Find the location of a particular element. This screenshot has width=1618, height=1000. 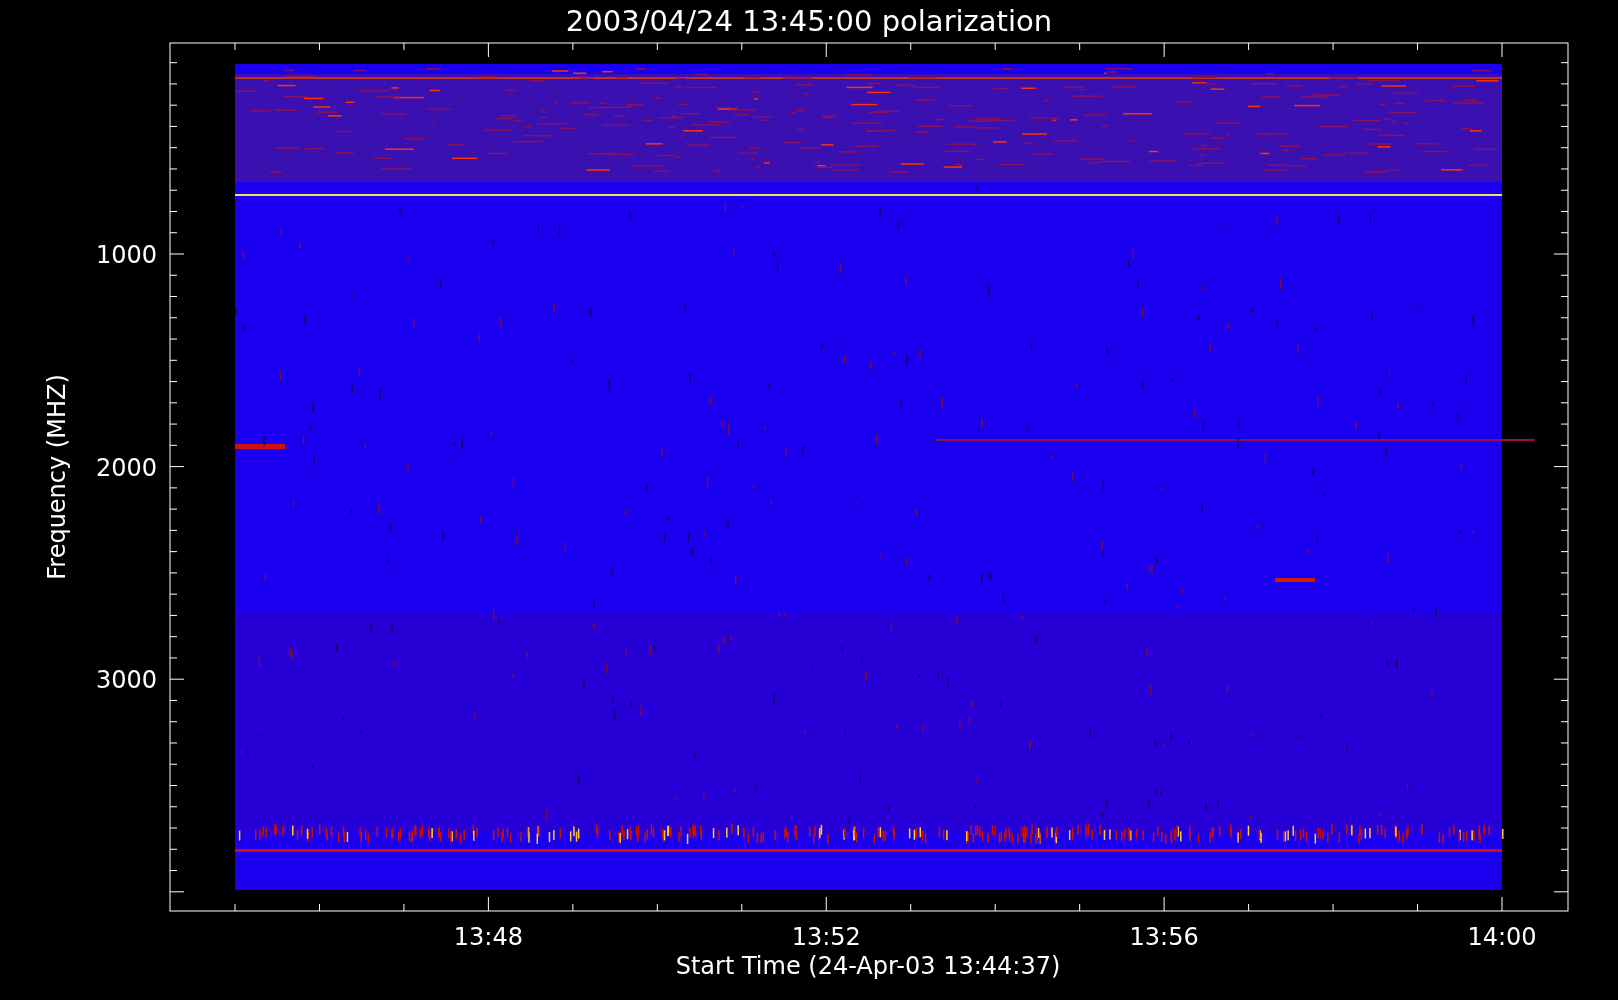

y-axis-label: Frequency (MHZ) is located at coordinates (57, 477).